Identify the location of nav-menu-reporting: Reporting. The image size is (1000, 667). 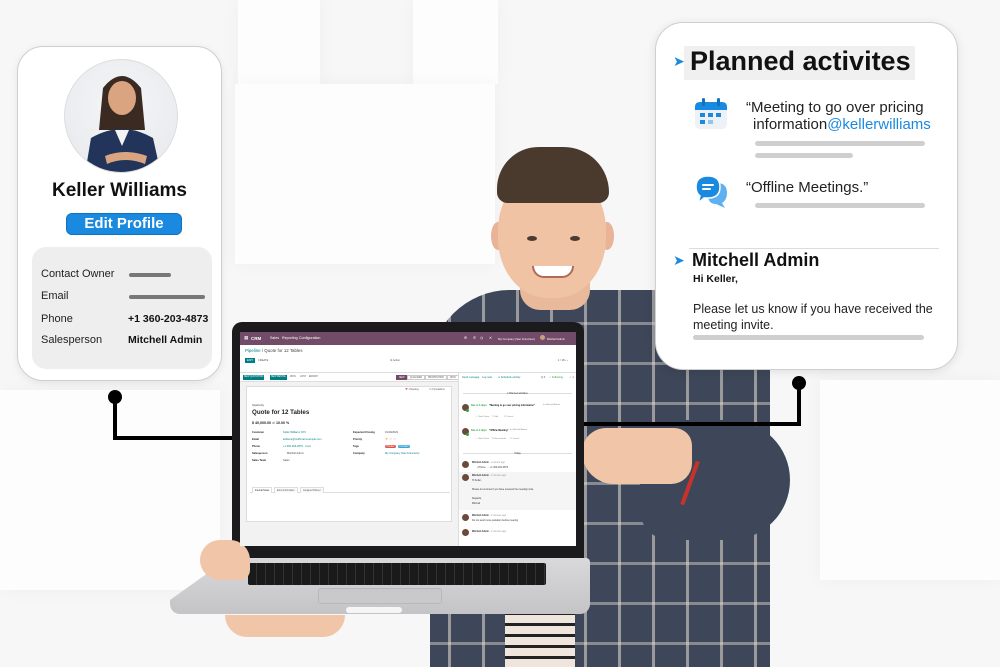
(290, 338).